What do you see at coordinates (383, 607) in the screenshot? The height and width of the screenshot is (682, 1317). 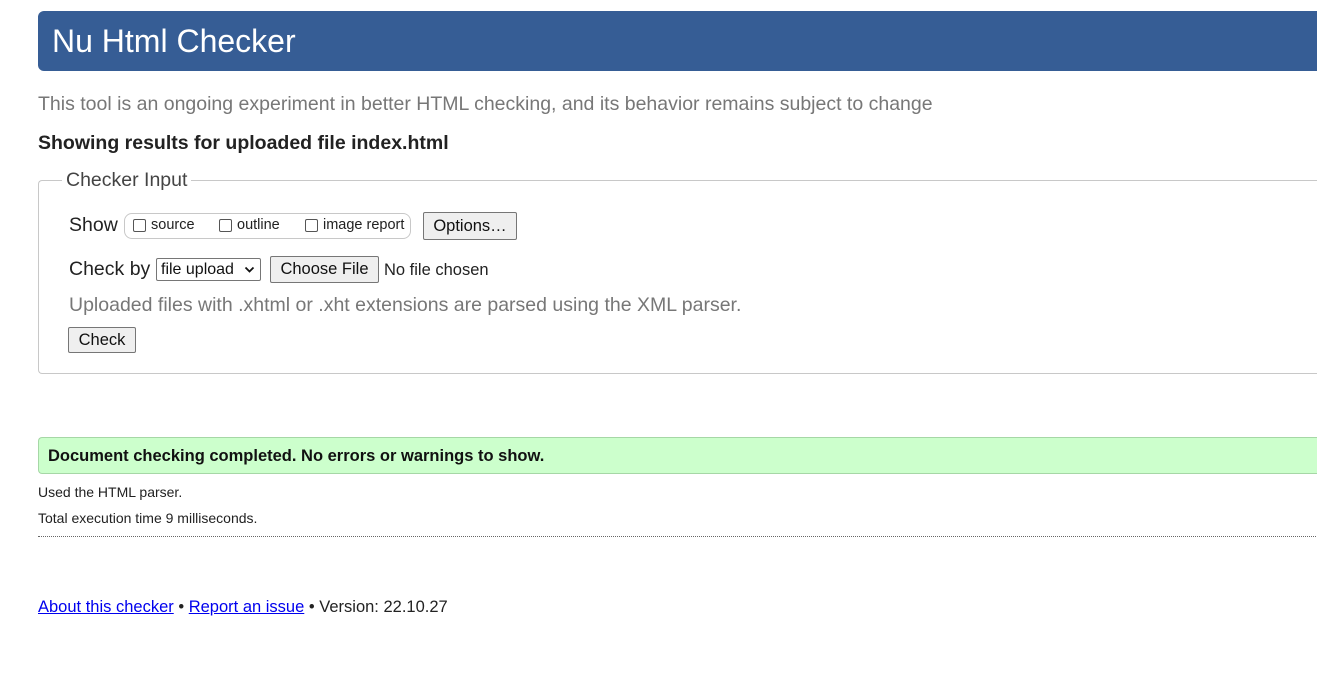 I see `version-text: Version: 22.10.27` at bounding box center [383, 607].